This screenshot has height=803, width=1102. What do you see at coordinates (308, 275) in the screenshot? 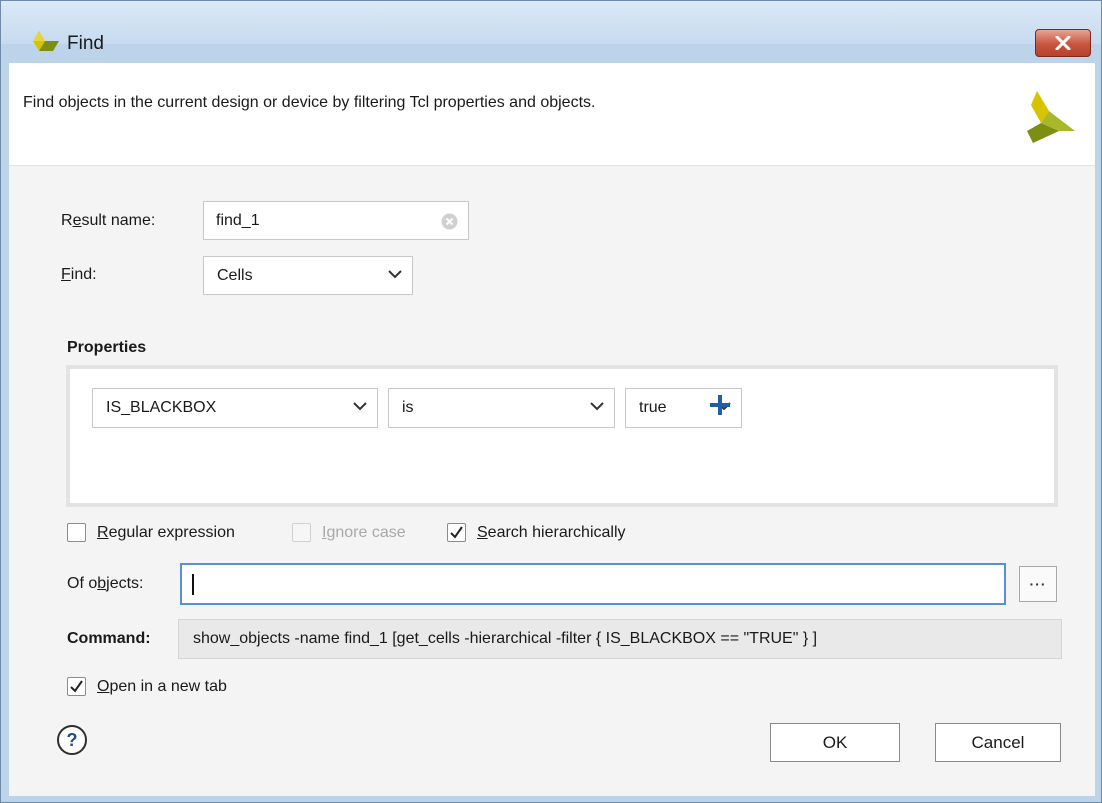
I see `find-type-select: Cells` at bounding box center [308, 275].